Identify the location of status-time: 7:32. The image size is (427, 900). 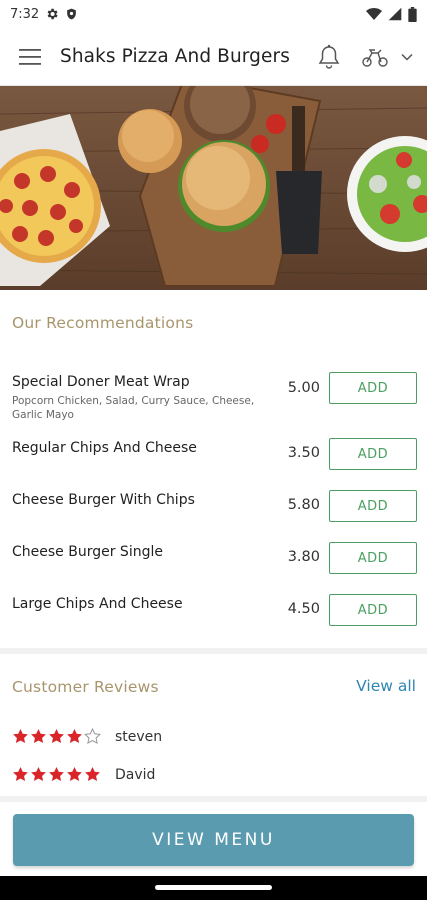
(25, 14).